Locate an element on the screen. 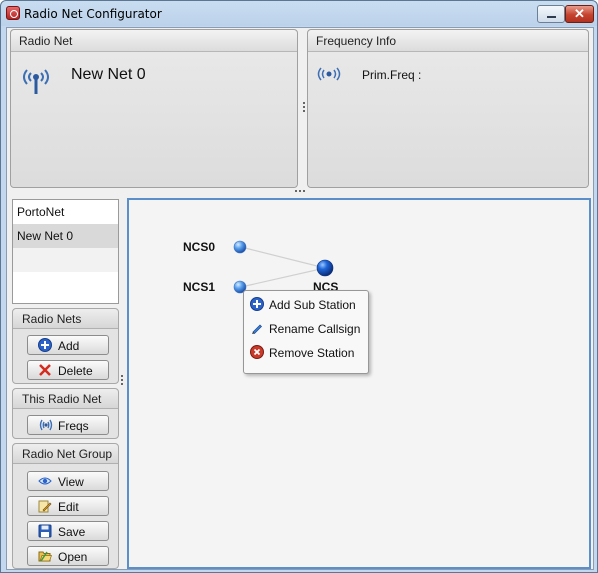 Image resolution: width=598 pixels, height=573 pixels. delete-net-button: Delete is located at coordinates (68, 370).